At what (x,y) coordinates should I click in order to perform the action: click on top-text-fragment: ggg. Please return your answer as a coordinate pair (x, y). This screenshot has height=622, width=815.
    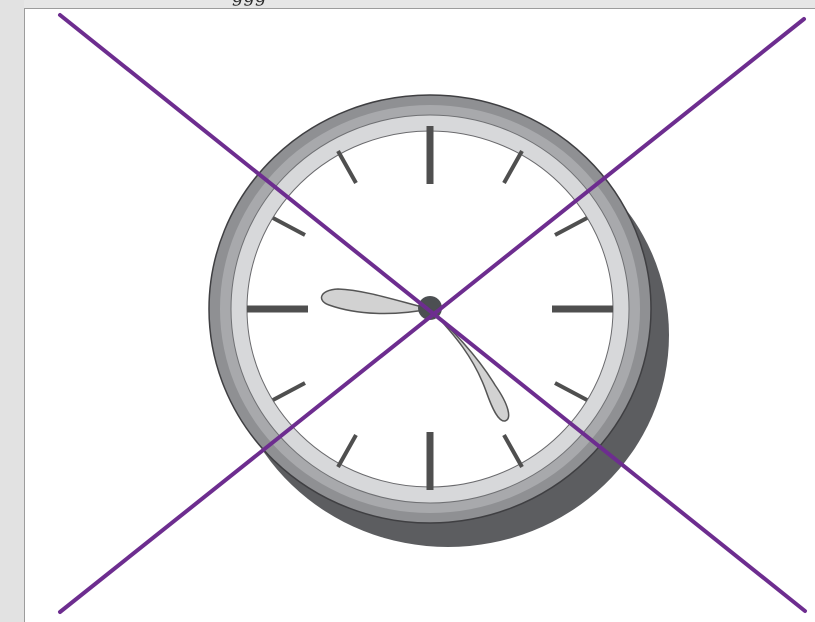
    Looking at the image, I should click on (267, 3).